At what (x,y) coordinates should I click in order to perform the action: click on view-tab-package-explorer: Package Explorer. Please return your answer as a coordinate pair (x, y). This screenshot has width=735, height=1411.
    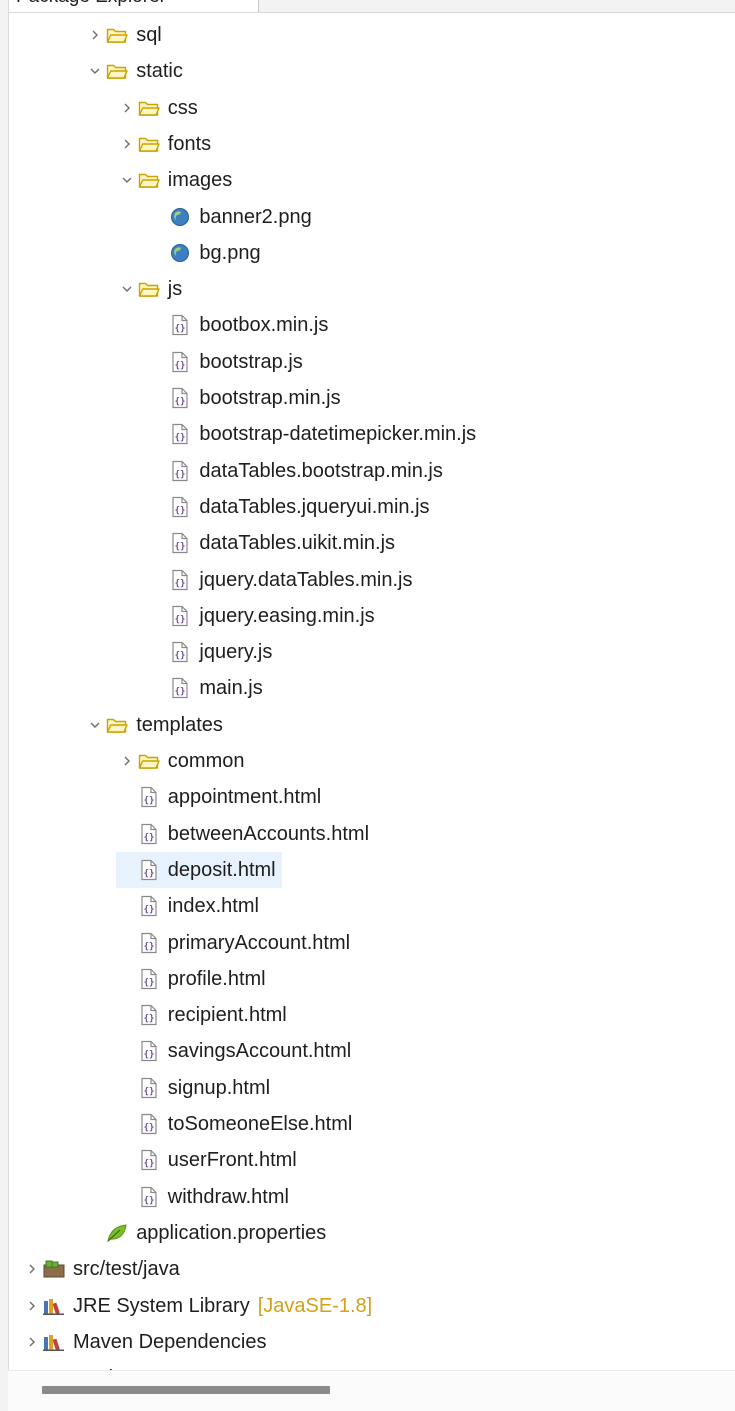
    Looking at the image, I should click on (129, 6).